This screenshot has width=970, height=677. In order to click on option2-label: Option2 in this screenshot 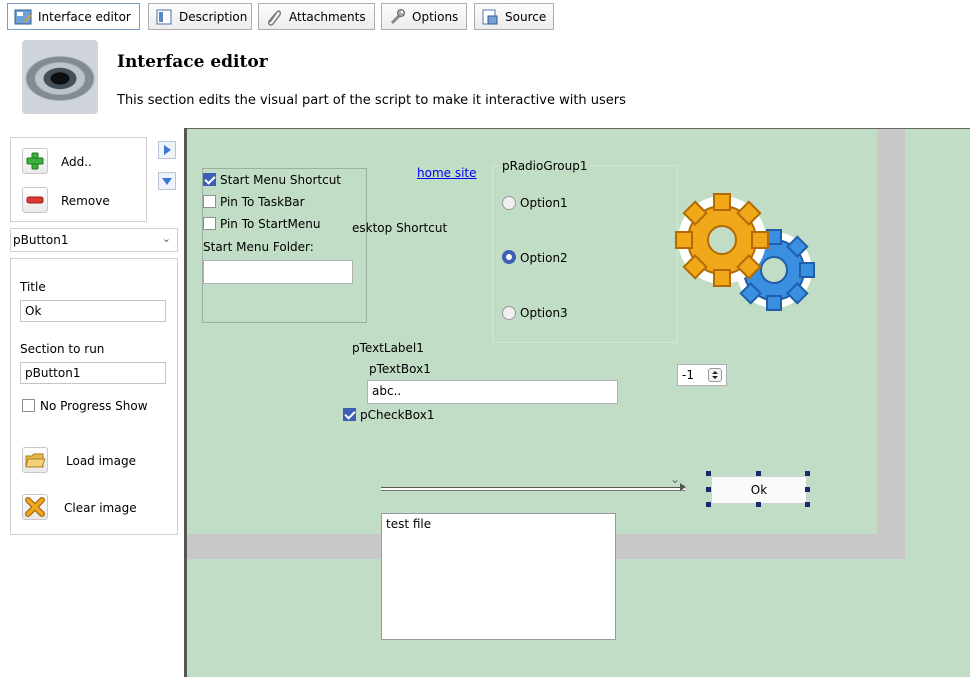, I will do `click(544, 258)`.